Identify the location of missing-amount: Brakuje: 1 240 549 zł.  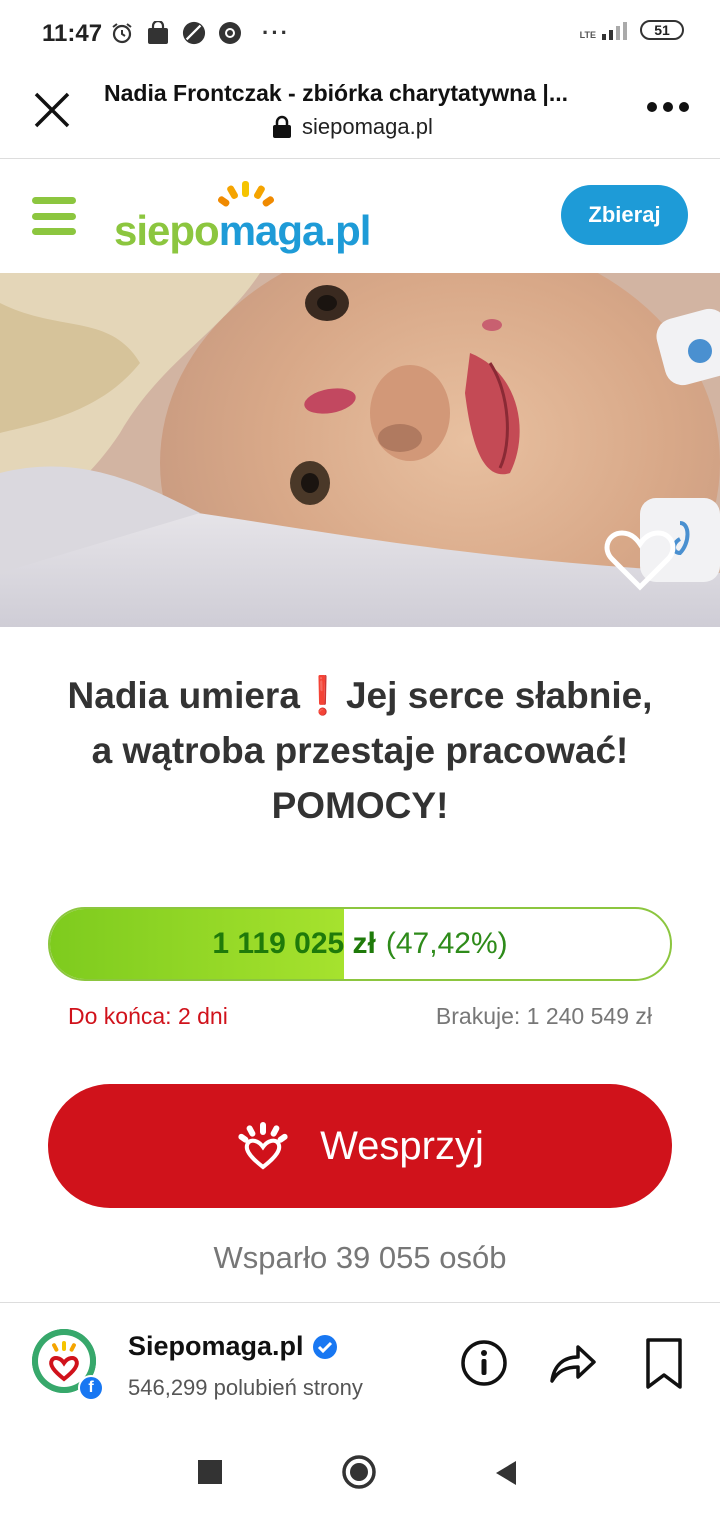
(543, 1016).